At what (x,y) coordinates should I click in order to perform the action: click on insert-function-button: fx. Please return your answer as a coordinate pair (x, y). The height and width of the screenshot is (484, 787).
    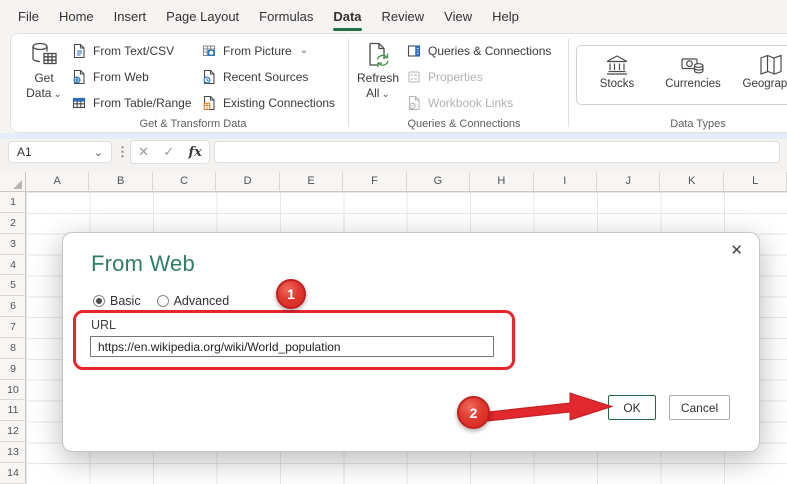
    Looking at the image, I should click on (195, 152).